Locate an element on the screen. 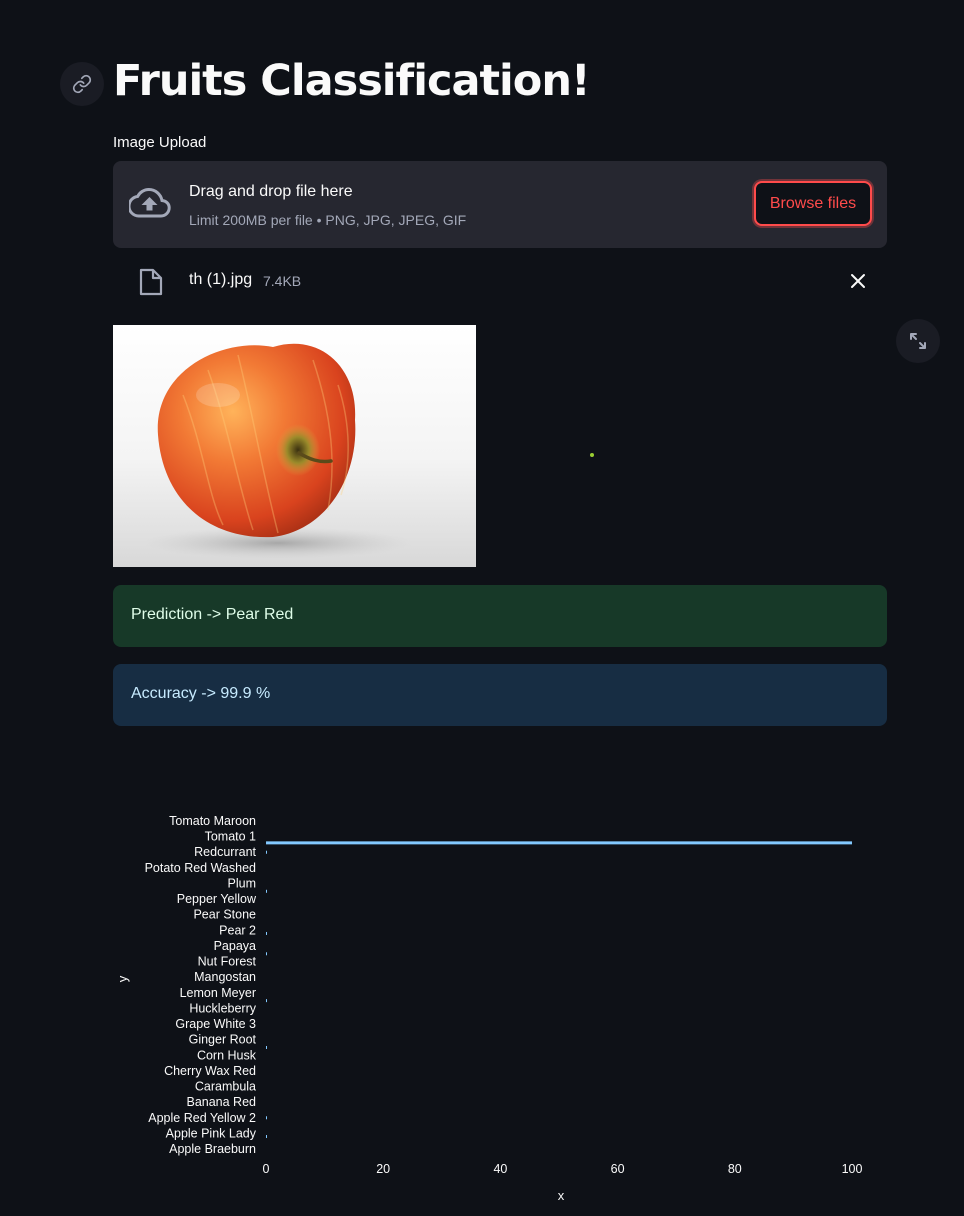 This screenshot has height=1216, width=964. y-tick-label: Papaya is located at coordinates (235, 946).